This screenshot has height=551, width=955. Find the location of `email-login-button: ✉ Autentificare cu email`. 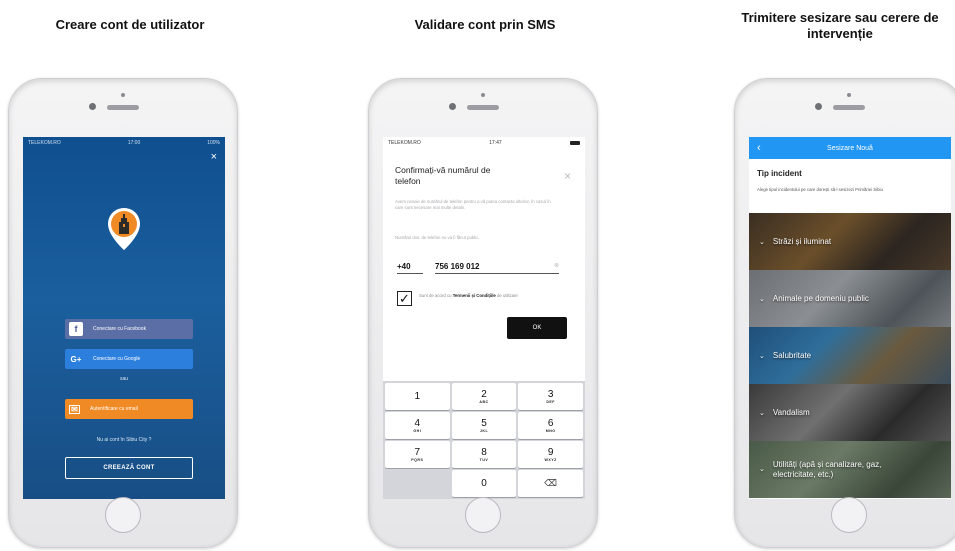

email-login-button: ✉ Autentificare cu email is located at coordinates (129, 409).